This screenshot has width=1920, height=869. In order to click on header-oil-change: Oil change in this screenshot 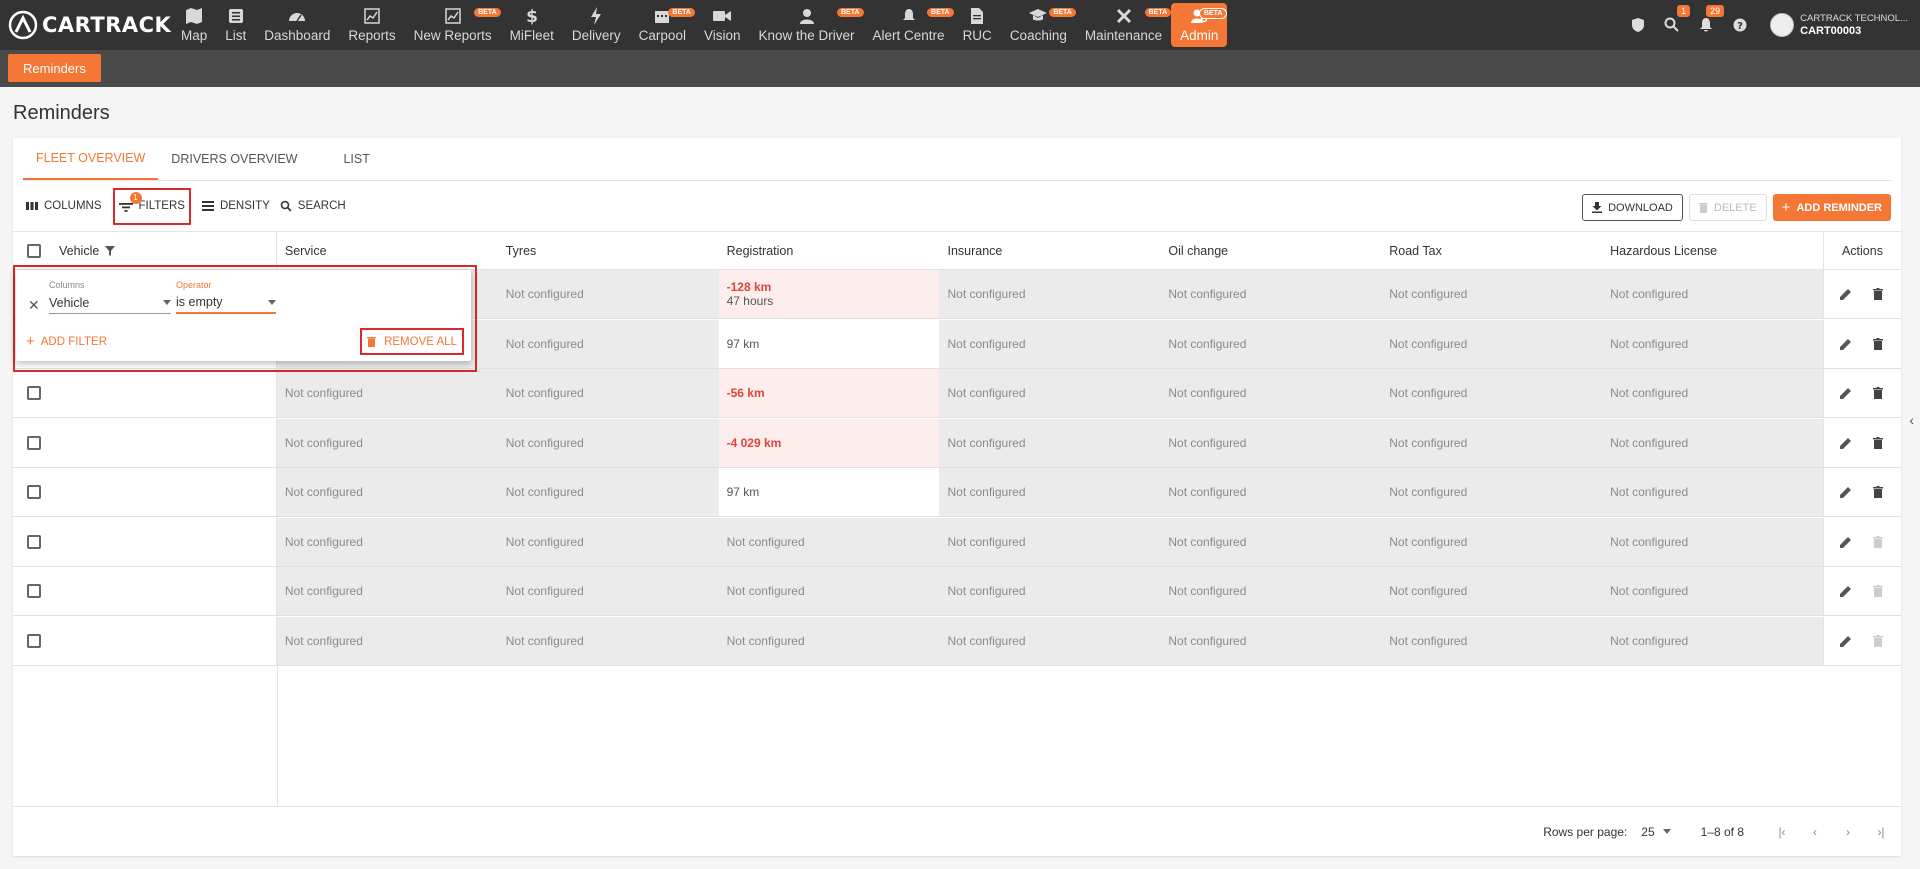, I will do `click(1271, 250)`.